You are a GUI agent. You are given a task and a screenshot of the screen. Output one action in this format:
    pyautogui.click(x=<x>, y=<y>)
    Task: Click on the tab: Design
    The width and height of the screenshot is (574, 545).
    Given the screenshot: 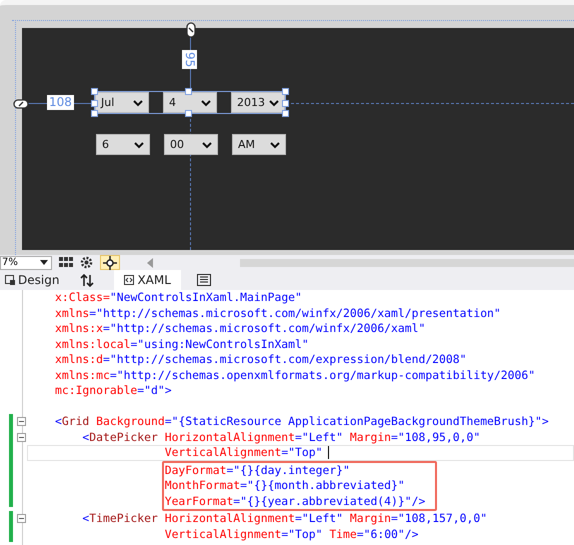 What is the action you would take?
    pyautogui.click(x=32, y=280)
    